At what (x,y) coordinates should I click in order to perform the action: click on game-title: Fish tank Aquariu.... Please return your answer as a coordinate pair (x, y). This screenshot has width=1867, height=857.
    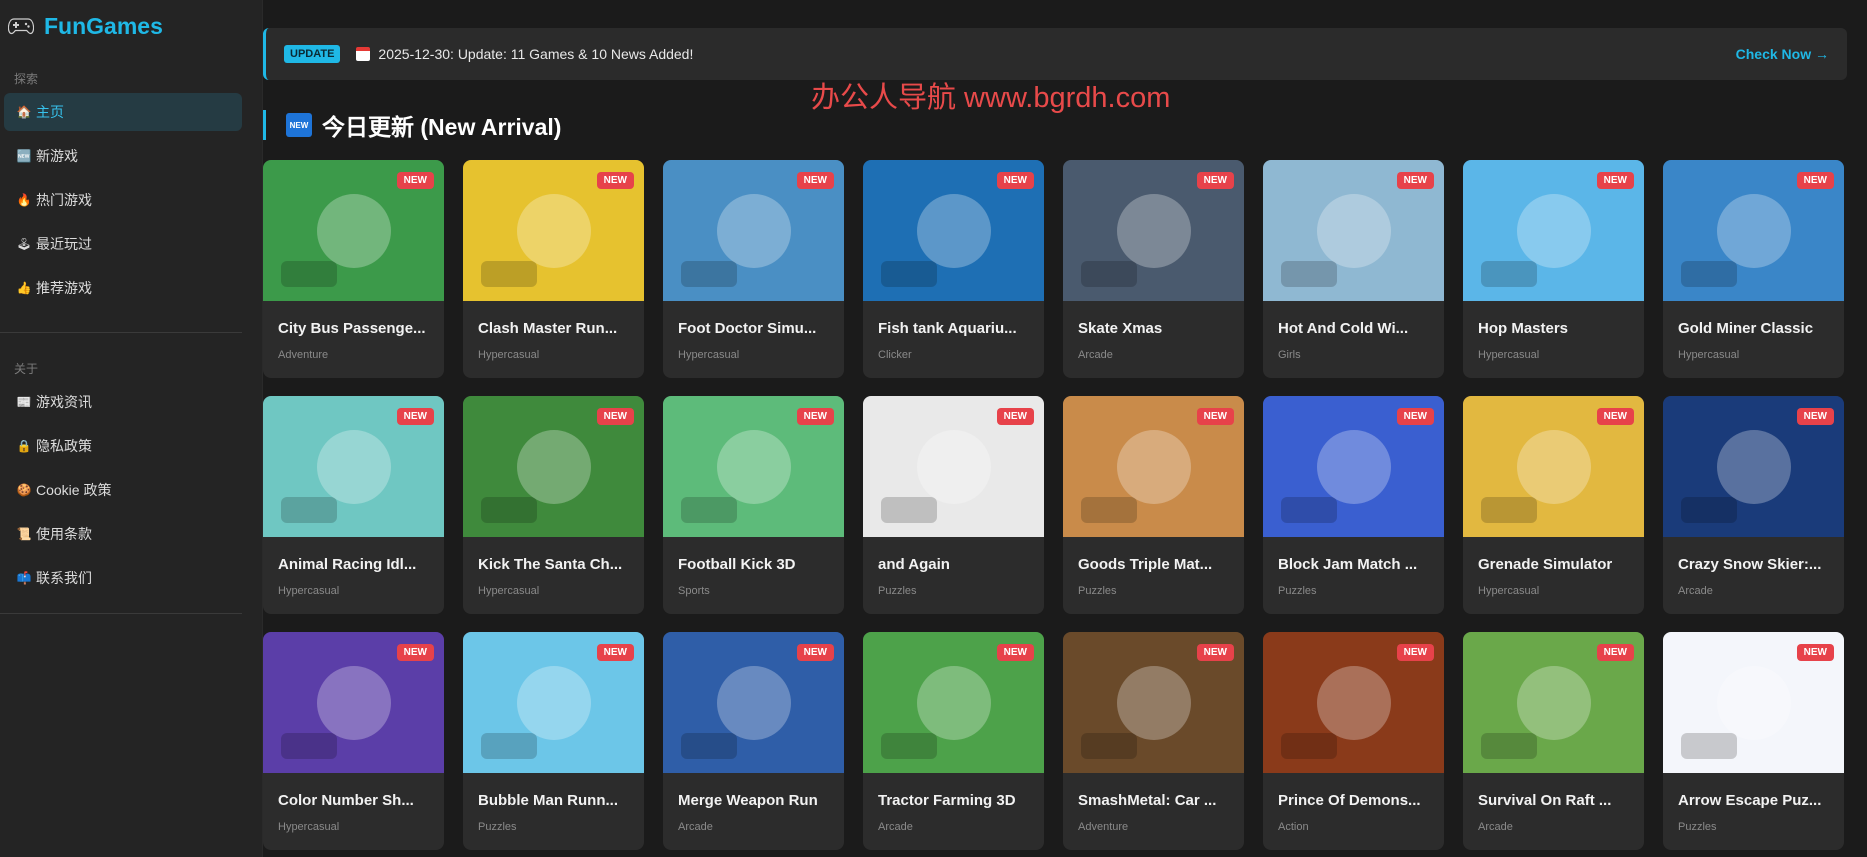
    Looking at the image, I should click on (956, 328).